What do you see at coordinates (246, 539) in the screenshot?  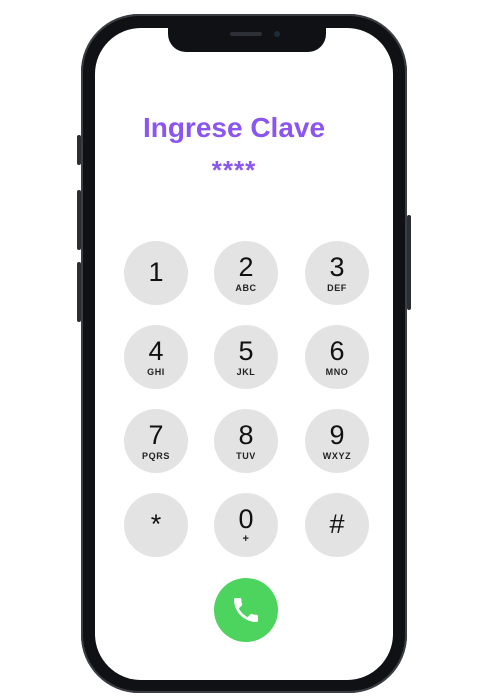 I see `key-letters: +` at bounding box center [246, 539].